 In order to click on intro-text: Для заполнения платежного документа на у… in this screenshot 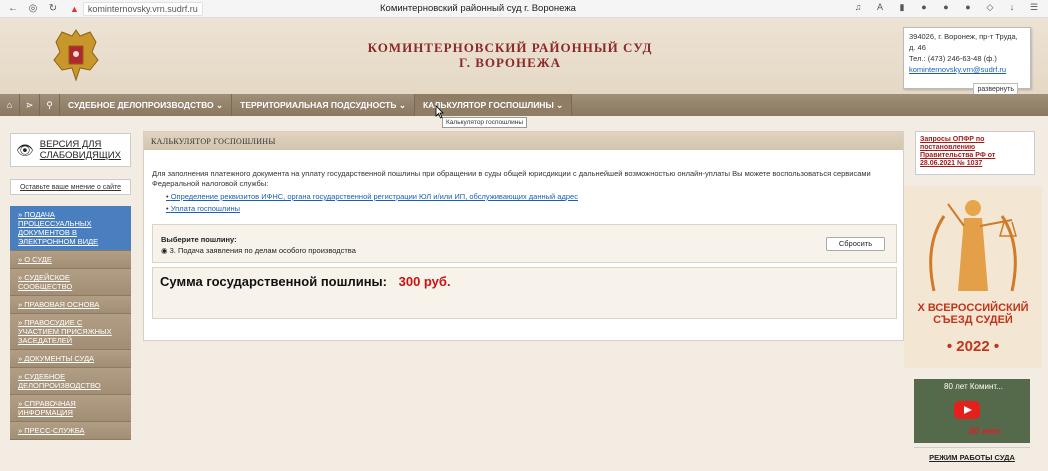, I will do `click(511, 178)`.